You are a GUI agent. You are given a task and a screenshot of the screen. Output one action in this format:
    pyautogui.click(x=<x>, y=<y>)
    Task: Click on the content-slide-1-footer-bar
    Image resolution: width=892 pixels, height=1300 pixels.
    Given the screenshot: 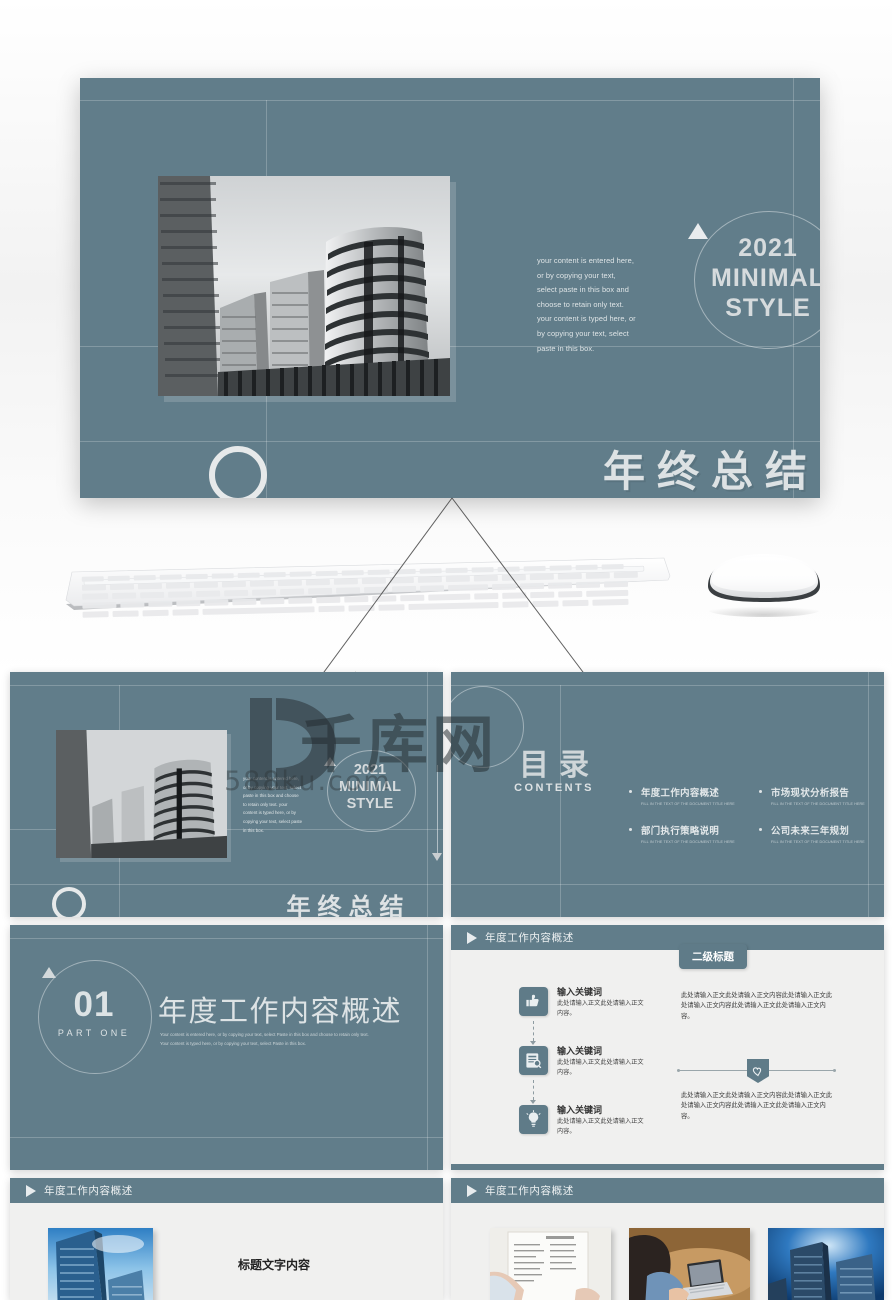 What is the action you would take?
    pyautogui.click(x=667, y=1167)
    